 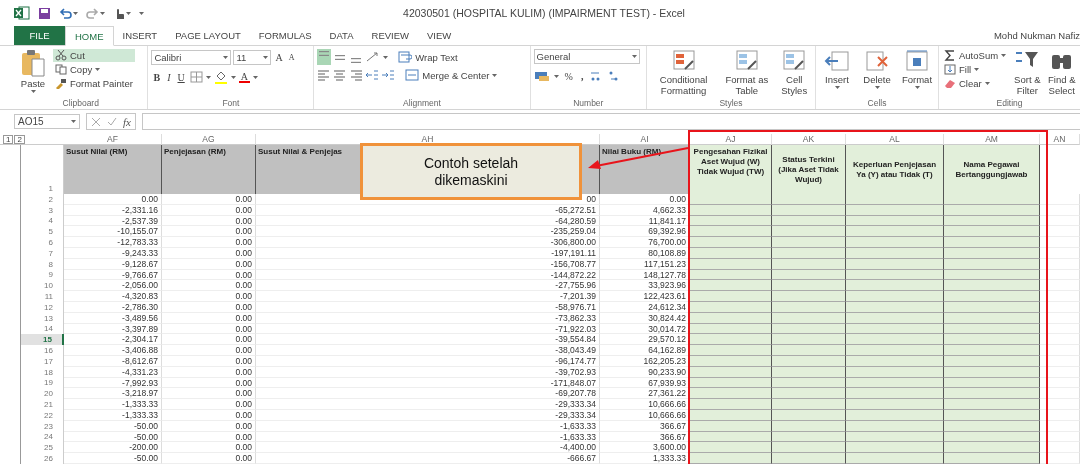 What do you see at coordinates (747, 72) in the screenshot?
I see `styles-button: Format as Table` at bounding box center [747, 72].